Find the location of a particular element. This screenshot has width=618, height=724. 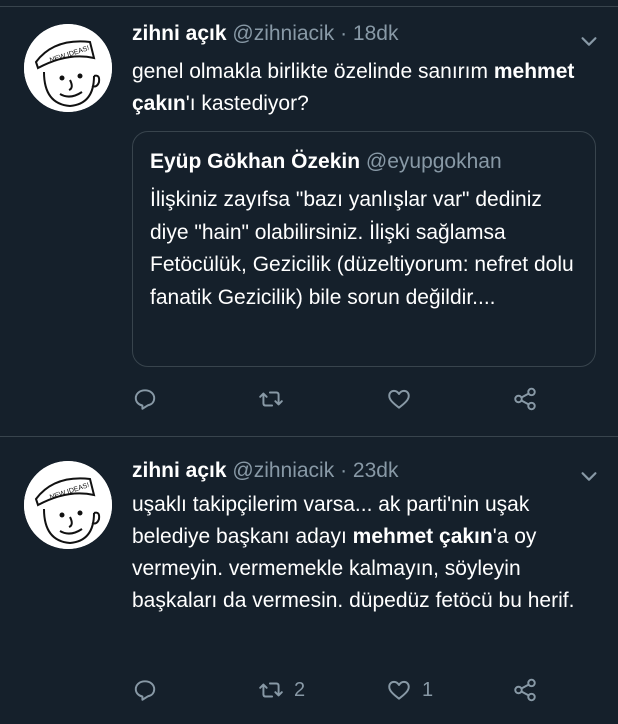

retweet-button: 2 is located at coordinates (281, 690).